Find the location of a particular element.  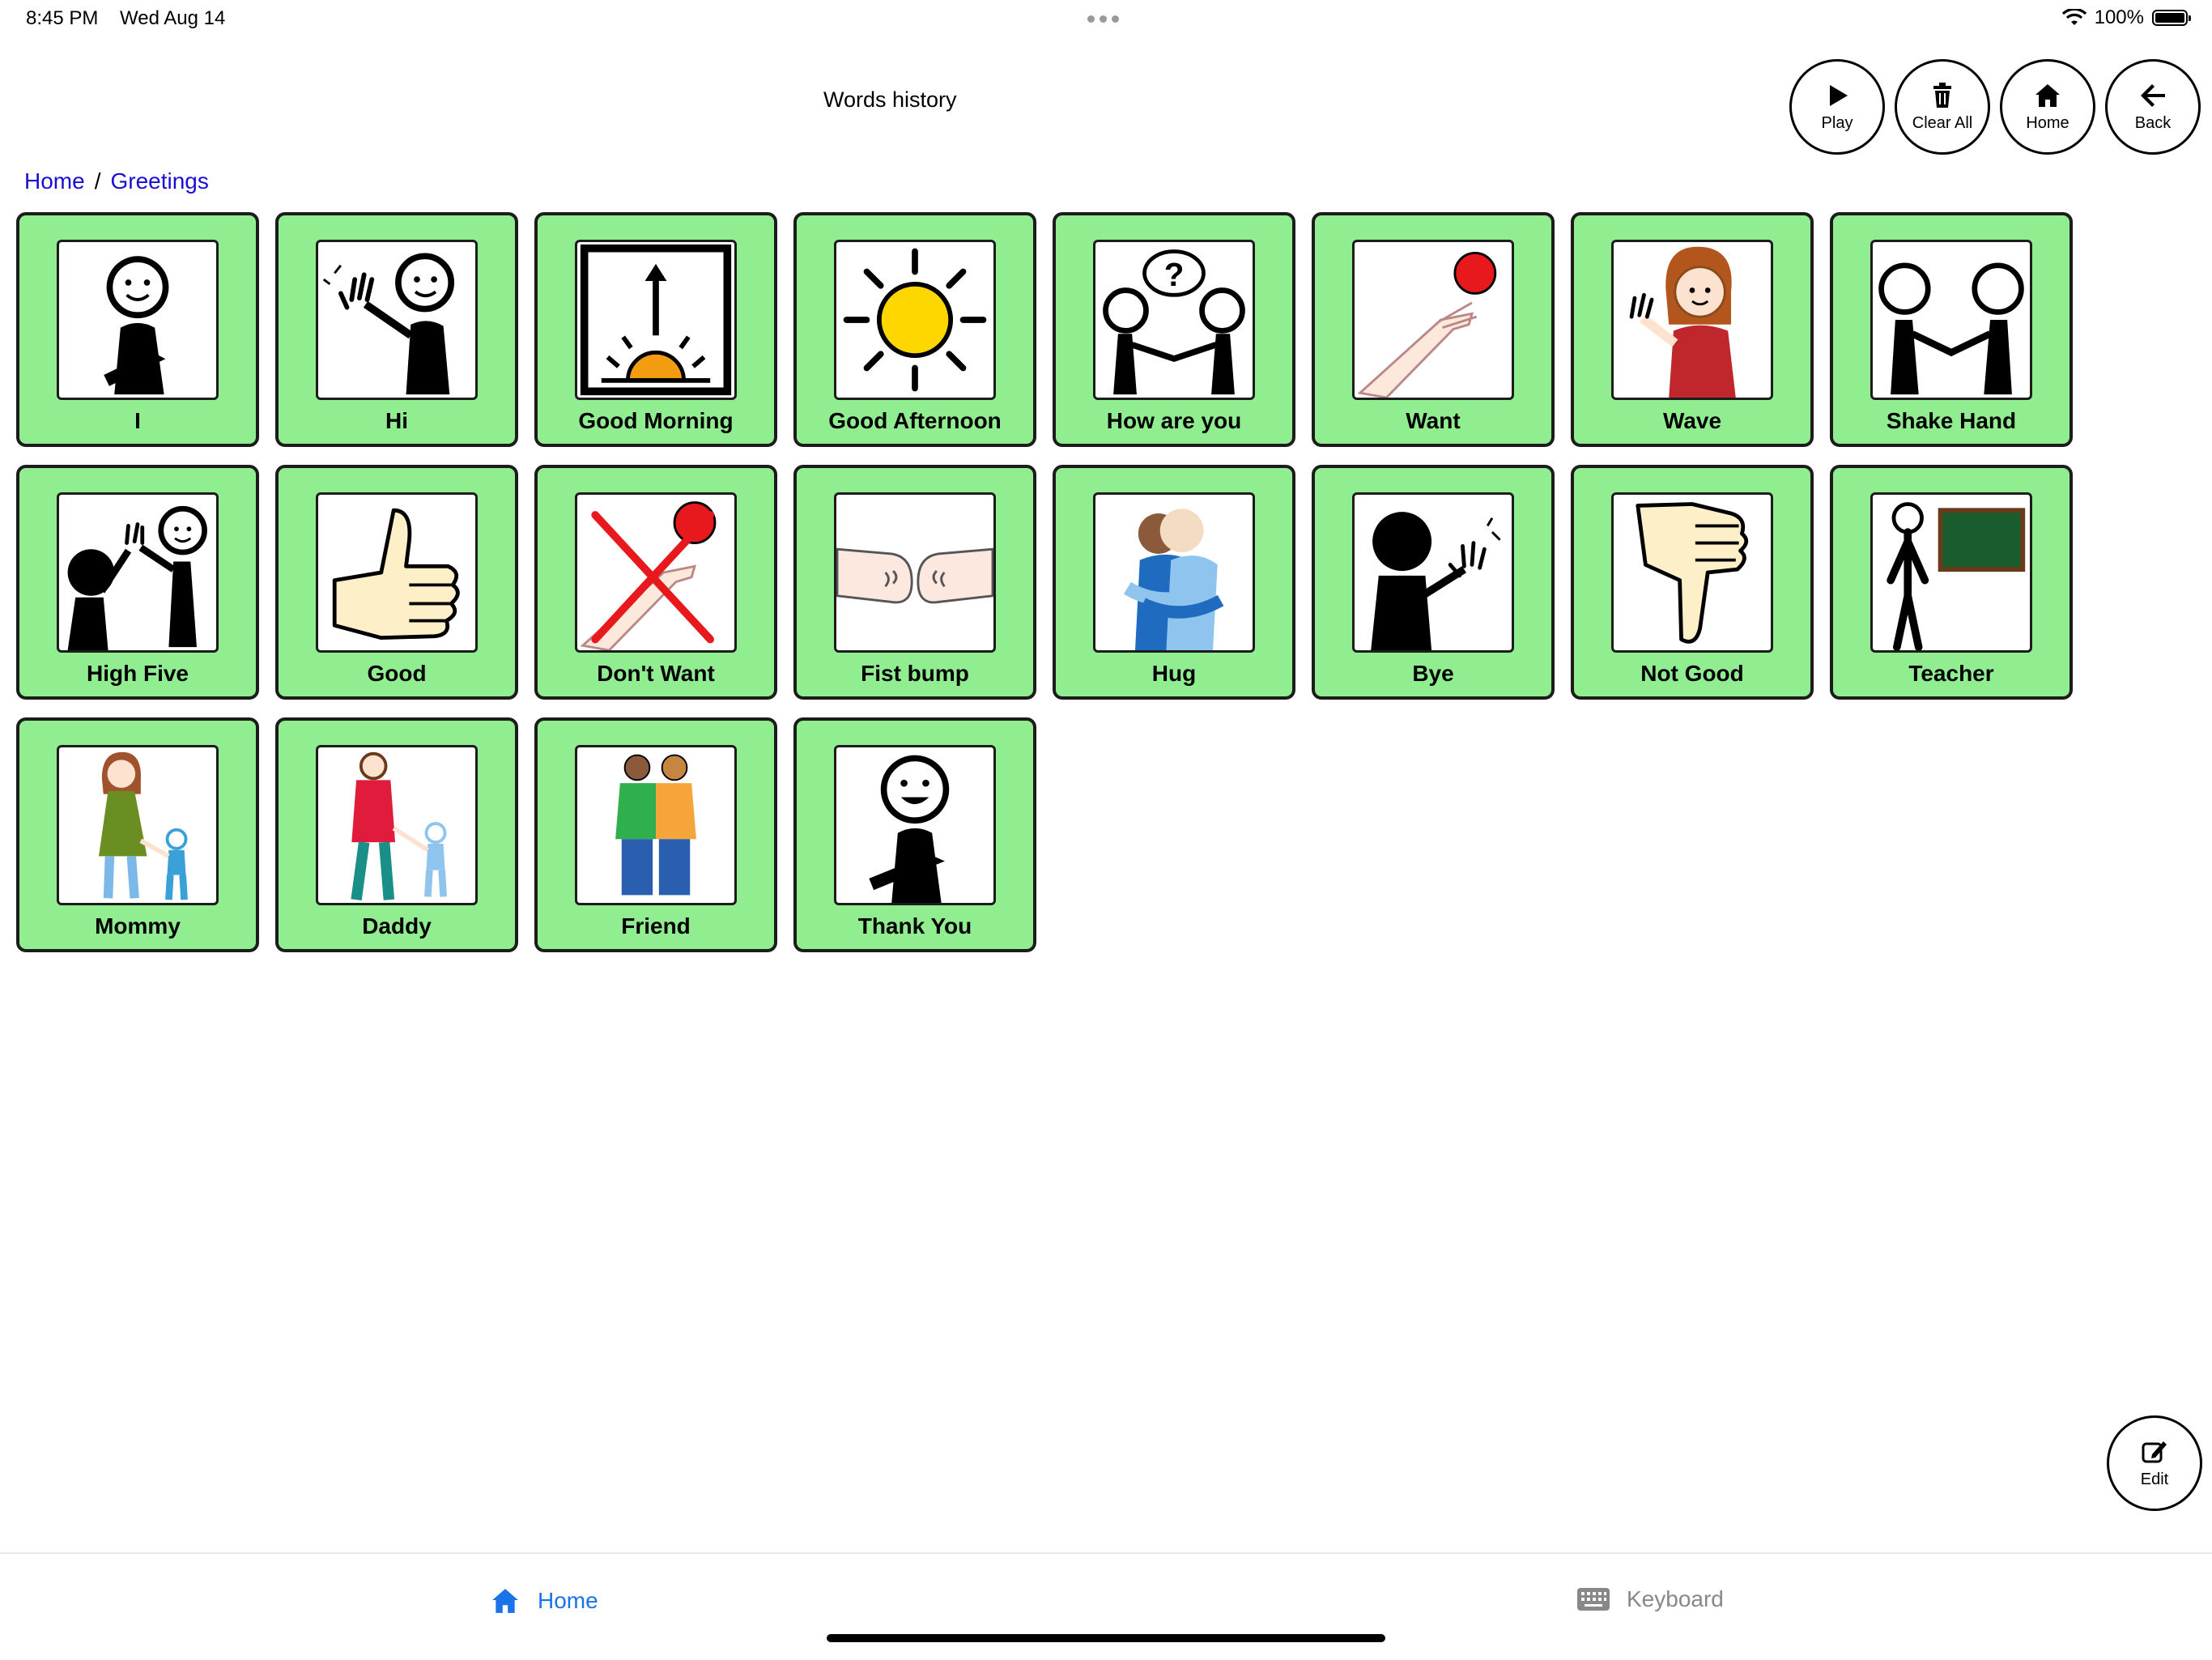

breadcrumb-greetings: Greetings is located at coordinates (159, 181).